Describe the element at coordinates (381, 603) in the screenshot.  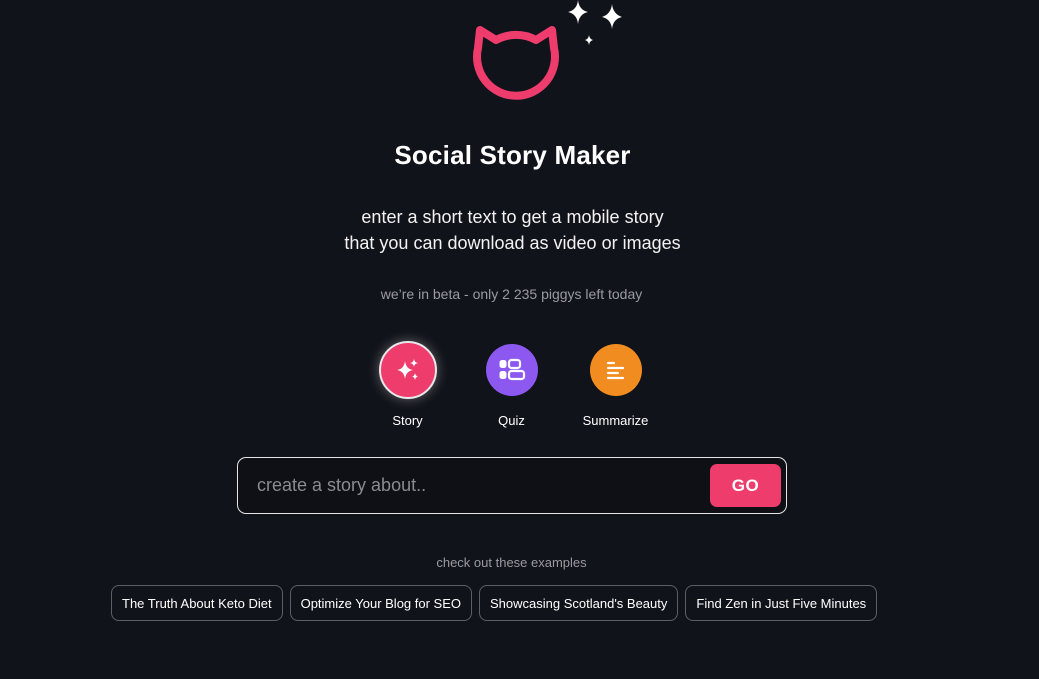
I see `example-chip: Optimize Your Blog for SEO` at that location.